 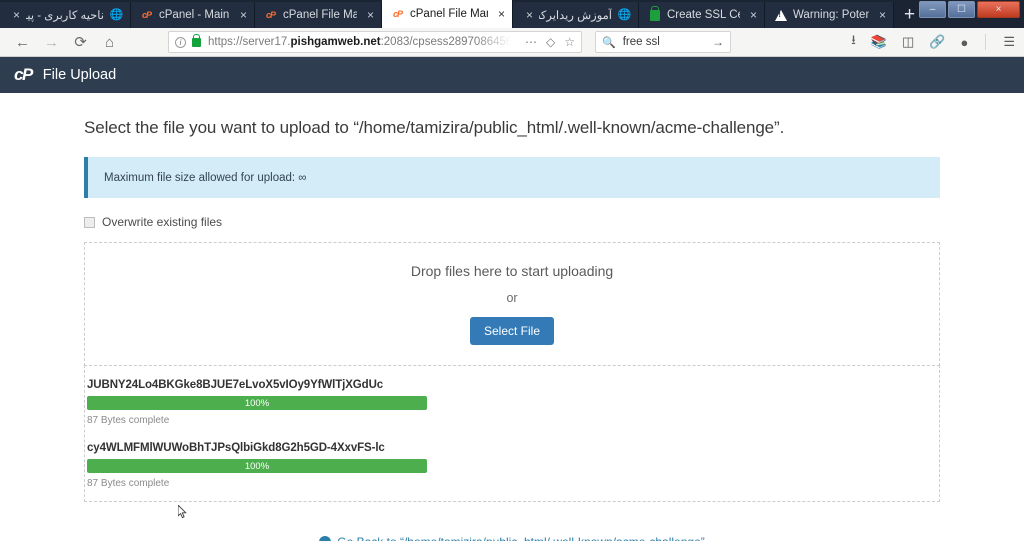 I want to click on downloads-icon: ⭳, so click(x=853, y=42).